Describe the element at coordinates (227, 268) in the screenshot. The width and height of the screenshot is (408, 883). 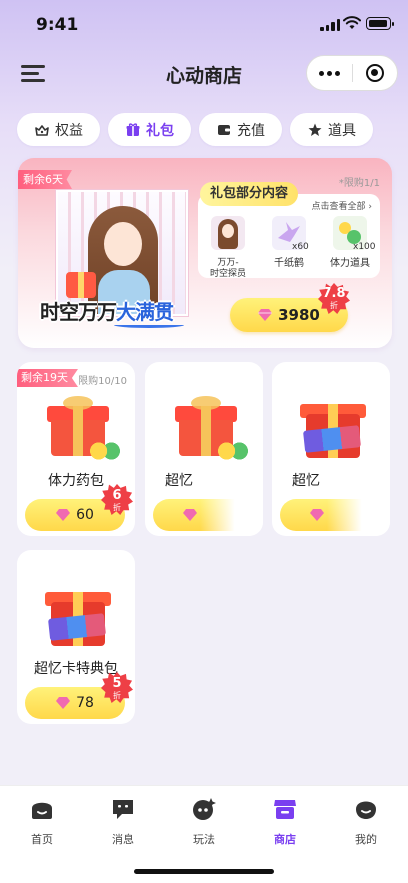
I see `package-item-name: 万万- 时空探员` at that location.